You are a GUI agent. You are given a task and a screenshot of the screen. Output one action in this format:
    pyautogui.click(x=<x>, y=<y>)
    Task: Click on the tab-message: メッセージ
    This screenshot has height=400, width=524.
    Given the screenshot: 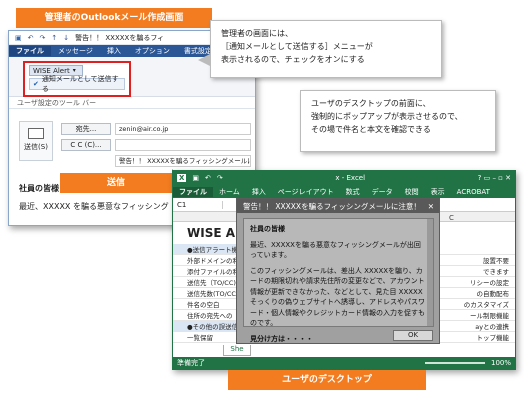 What is the action you would take?
    pyautogui.click(x=75, y=51)
    